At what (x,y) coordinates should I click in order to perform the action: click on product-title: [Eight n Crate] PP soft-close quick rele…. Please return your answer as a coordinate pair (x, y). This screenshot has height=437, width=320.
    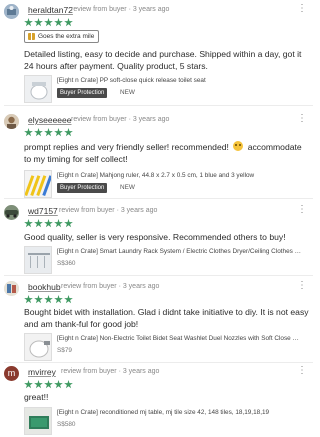
    Looking at the image, I should click on (179, 80).